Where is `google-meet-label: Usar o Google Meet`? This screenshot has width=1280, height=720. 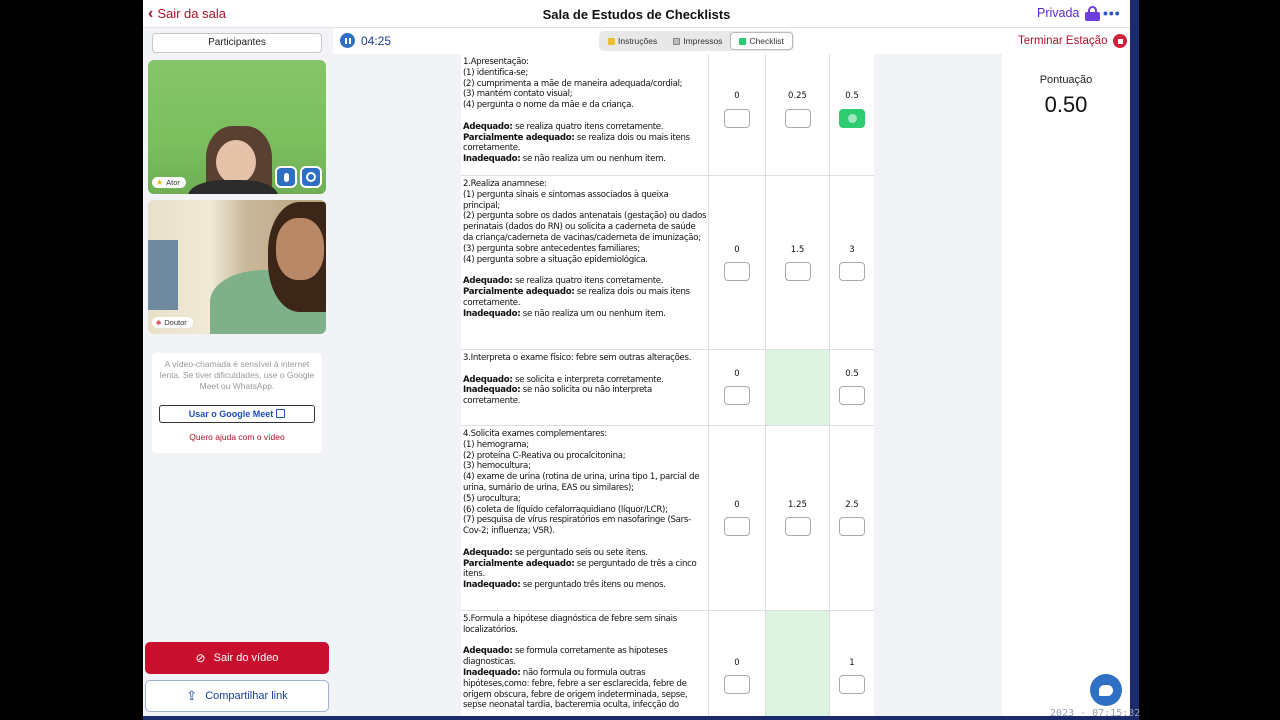
google-meet-label: Usar o Google Meet is located at coordinates (231, 414).